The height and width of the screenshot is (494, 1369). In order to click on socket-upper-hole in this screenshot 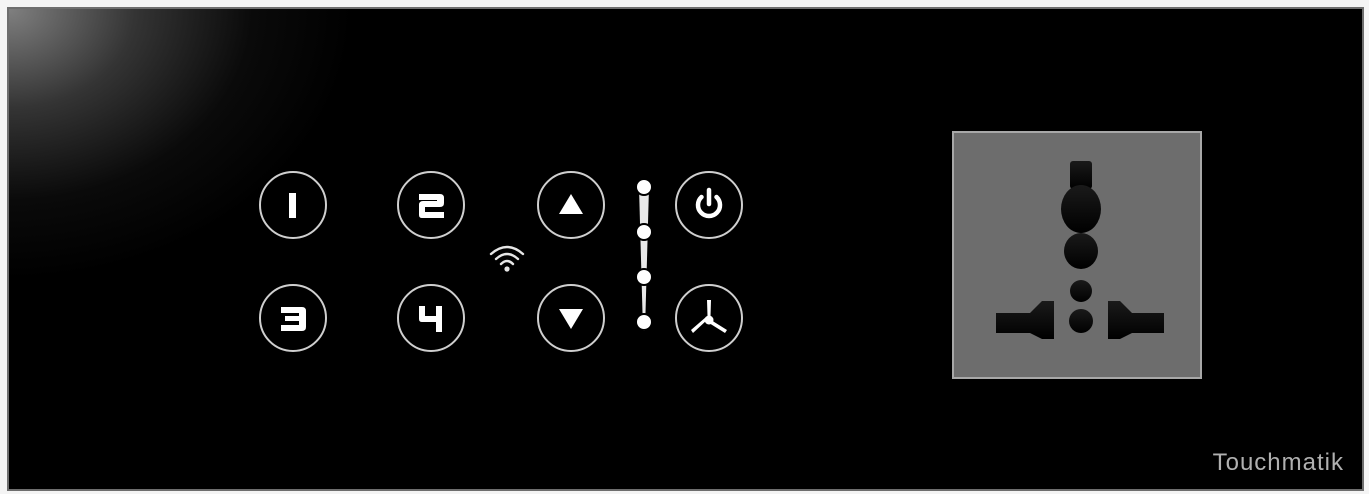, I will do `click(1081, 209)`.